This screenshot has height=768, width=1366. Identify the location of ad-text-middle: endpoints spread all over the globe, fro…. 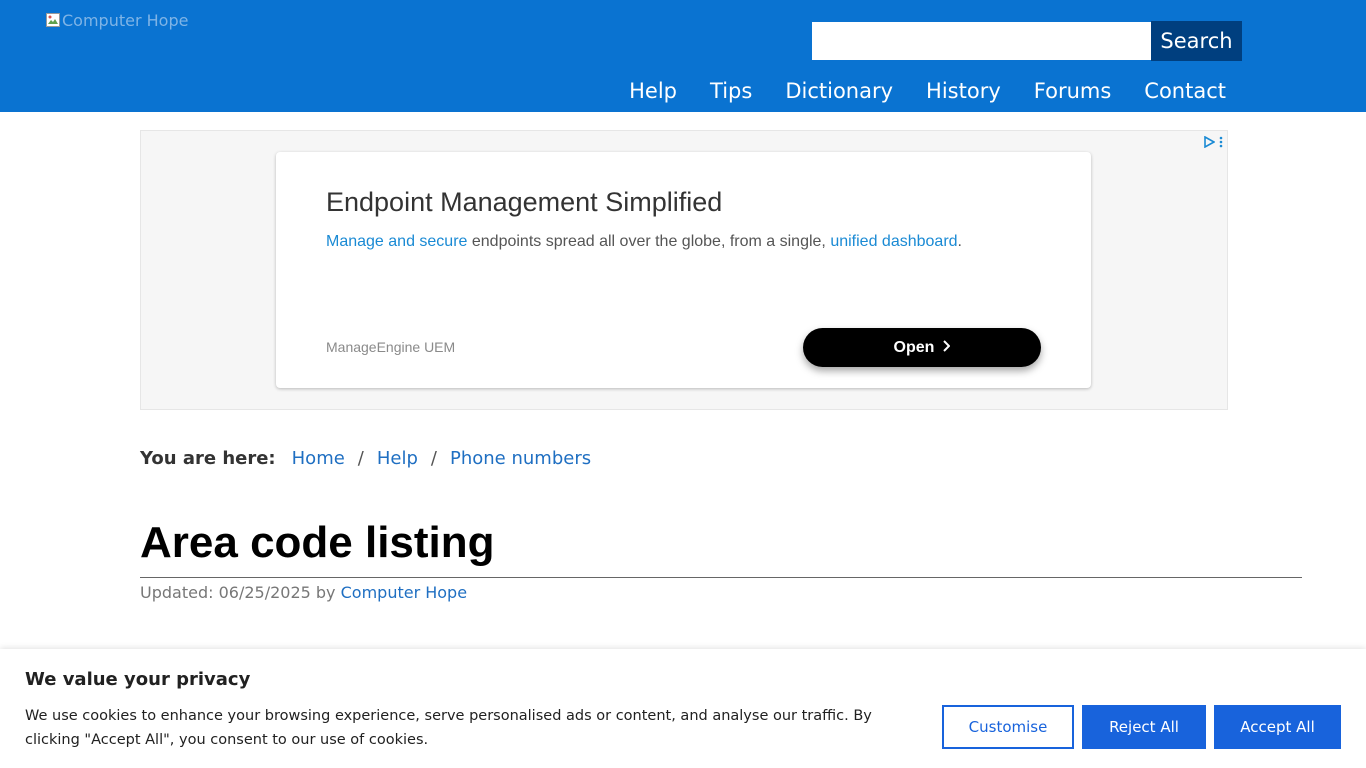
(649, 241).